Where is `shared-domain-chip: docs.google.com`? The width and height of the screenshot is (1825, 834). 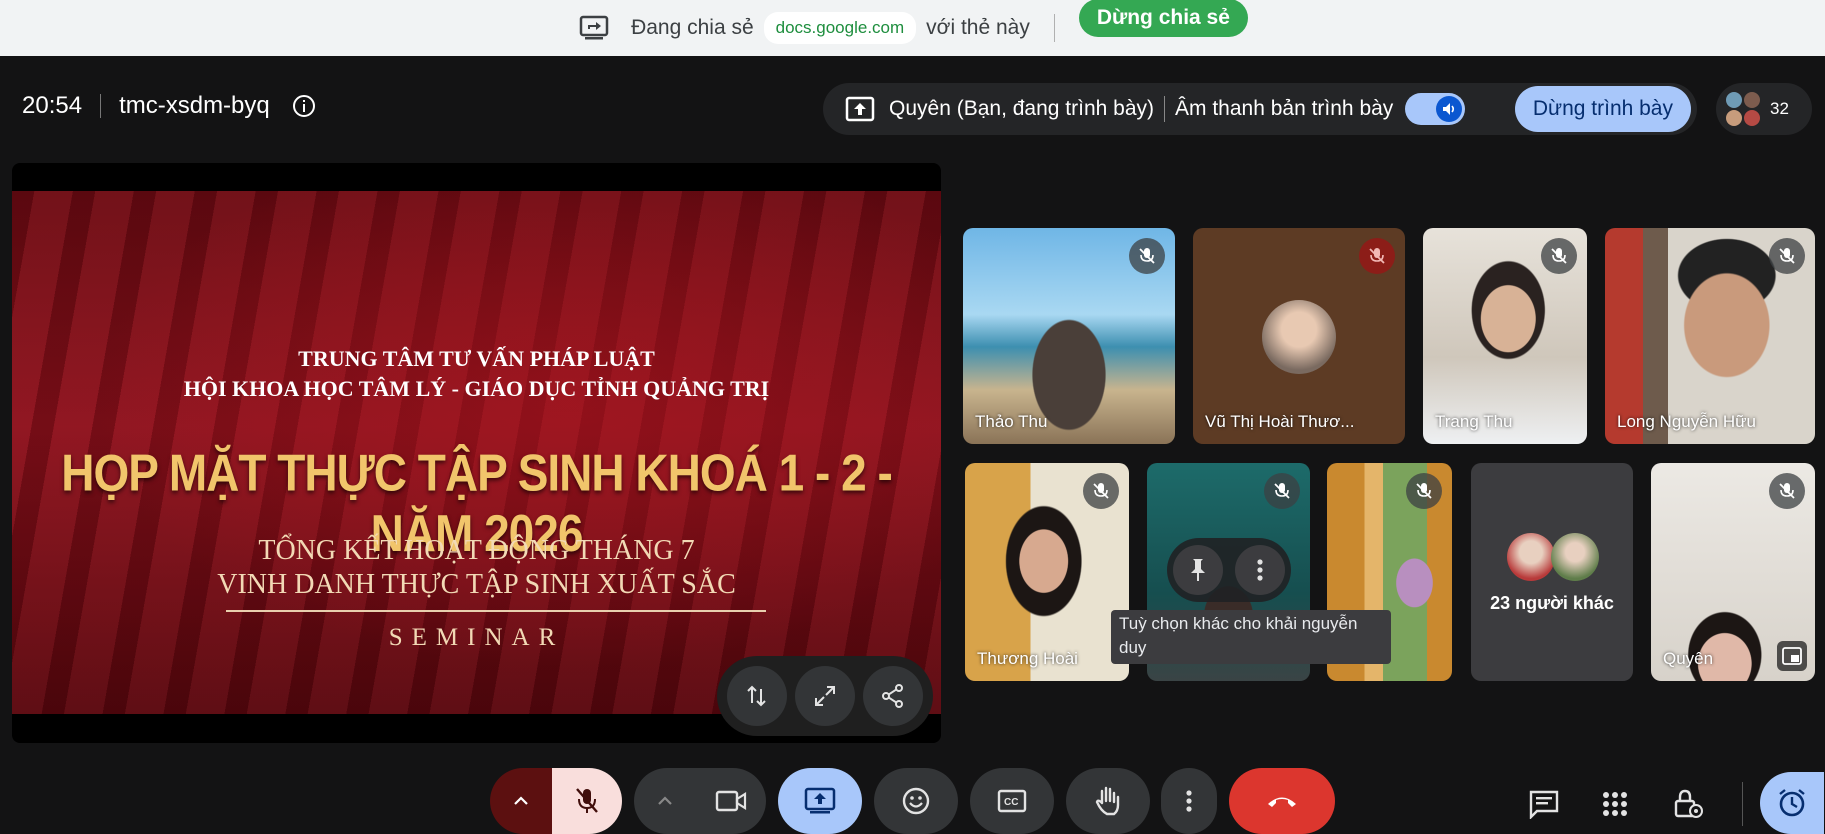
shared-domain-chip: docs.google.com is located at coordinates (840, 28).